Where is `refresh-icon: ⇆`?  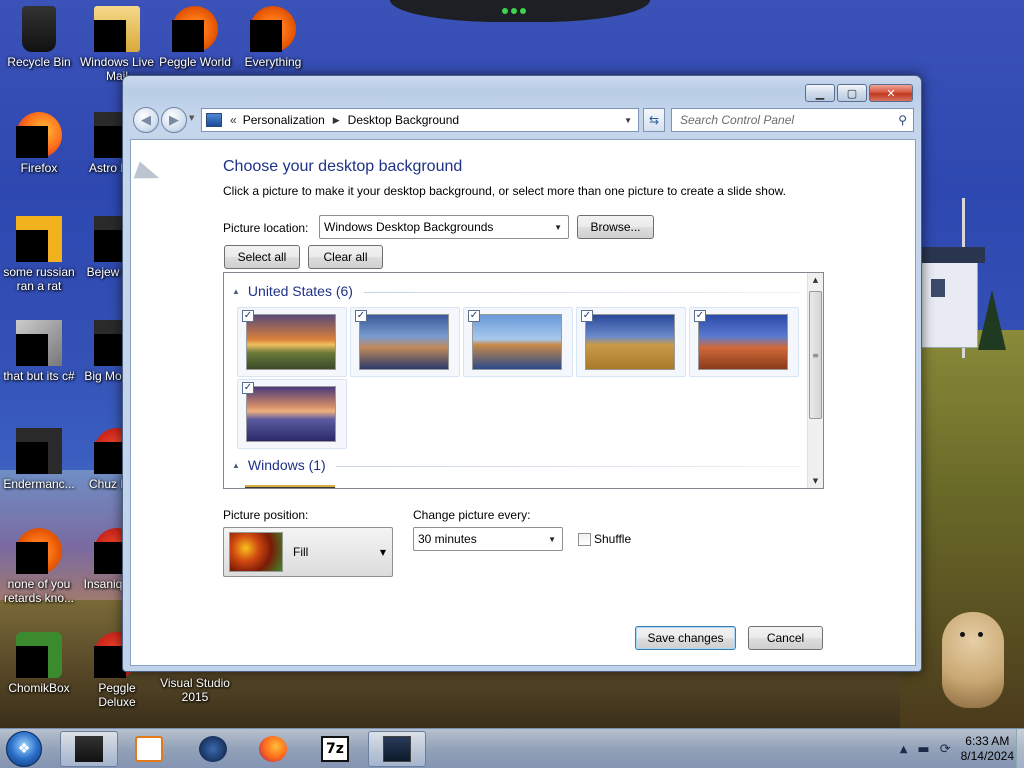 refresh-icon: ⇆ is located at coordinates (654, 120).